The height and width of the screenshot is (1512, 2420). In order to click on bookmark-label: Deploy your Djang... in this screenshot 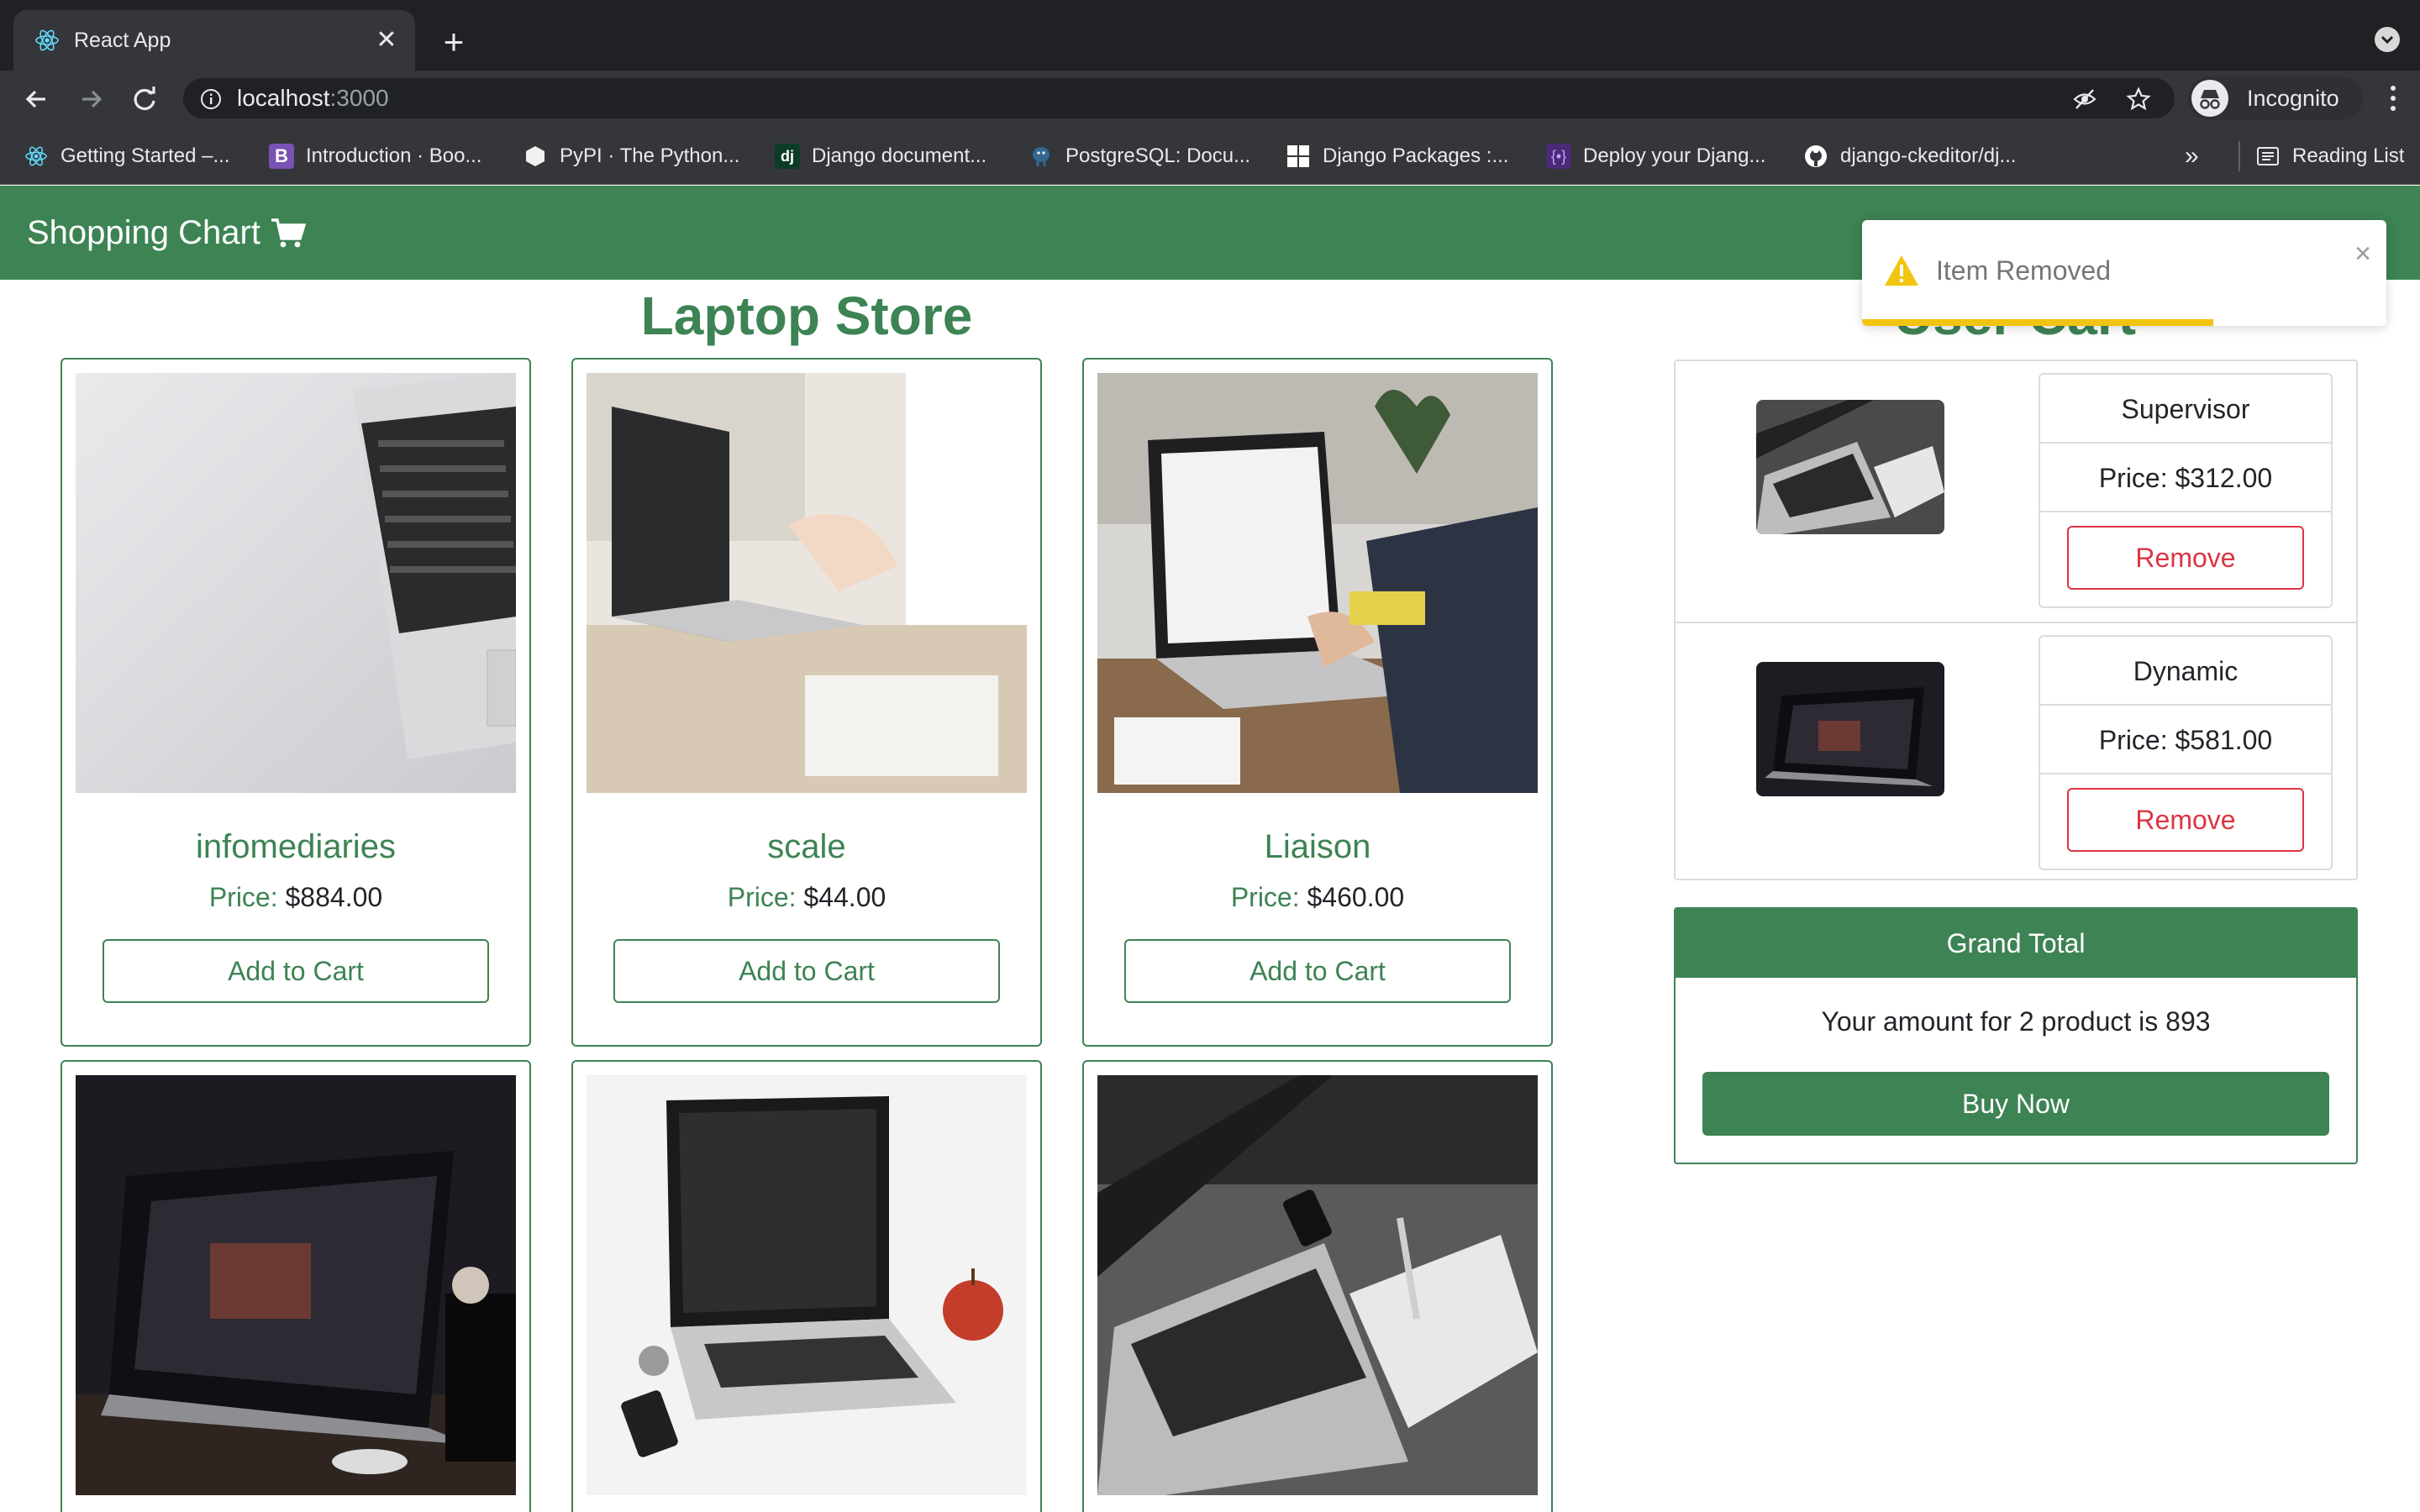, I will do `click(1675, 155)`.